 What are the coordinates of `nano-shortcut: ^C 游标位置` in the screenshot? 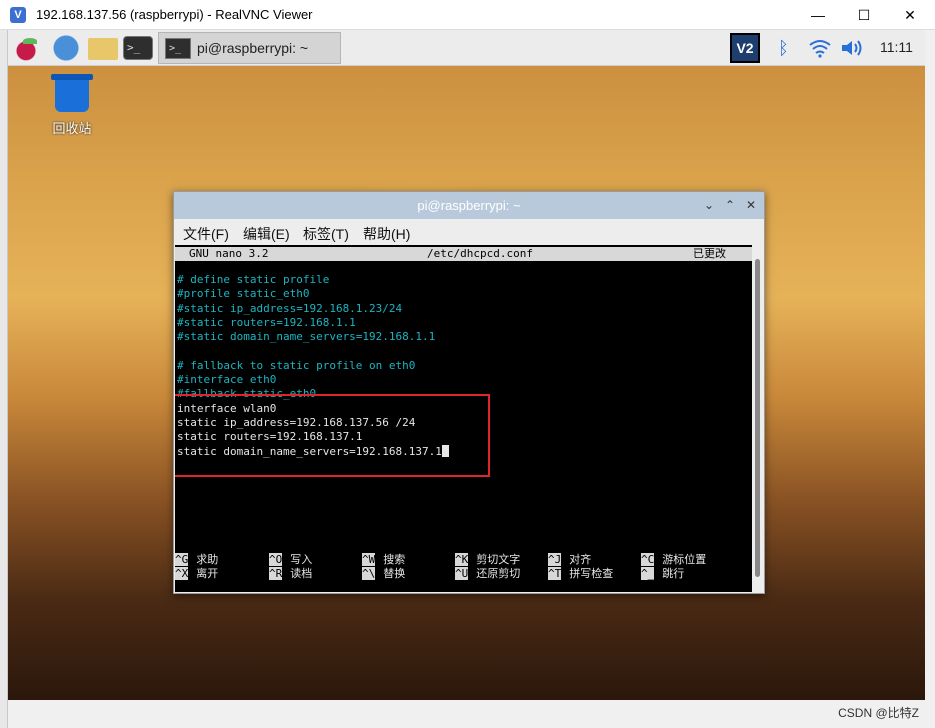 It's located at (673, 560).